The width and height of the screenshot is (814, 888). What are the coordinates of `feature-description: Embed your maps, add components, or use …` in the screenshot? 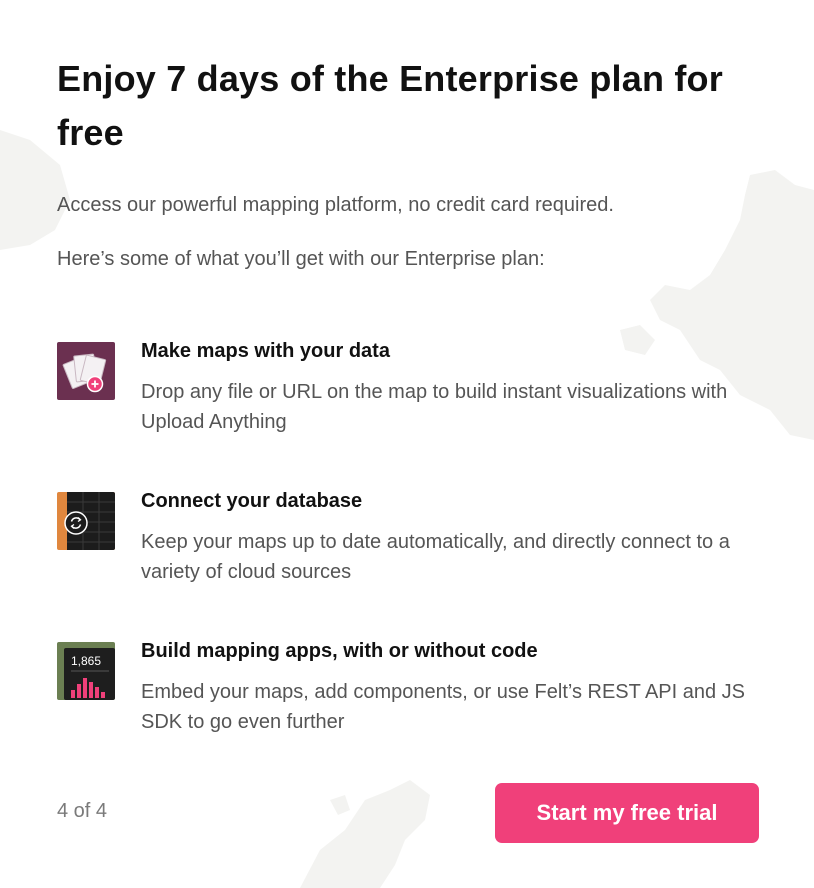 It's located at (443, 707).